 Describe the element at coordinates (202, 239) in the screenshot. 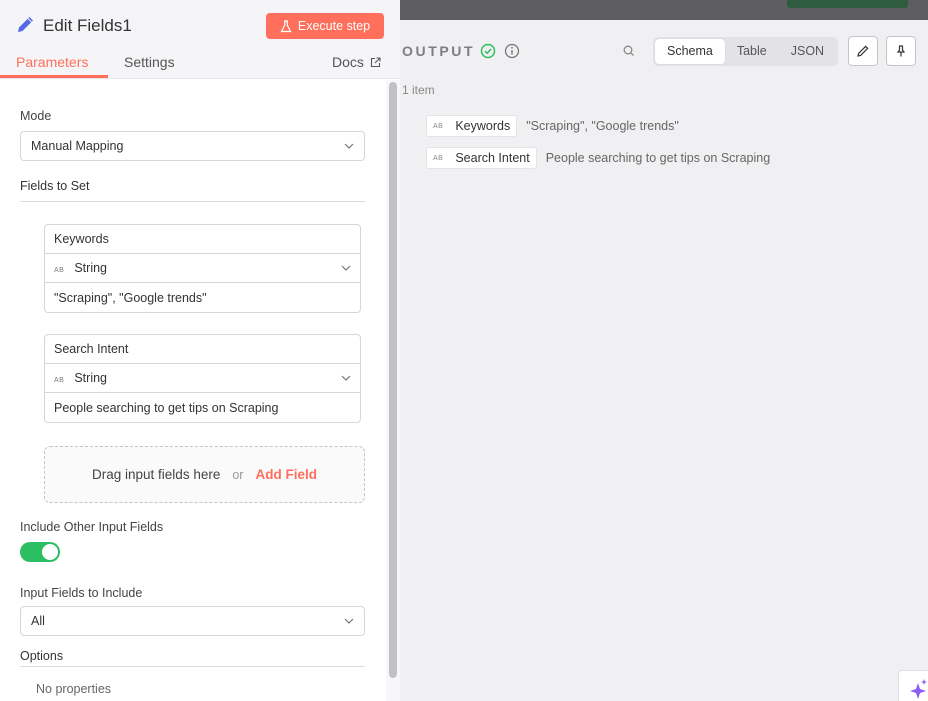

I see `field-name-input: Keywords` at that location.